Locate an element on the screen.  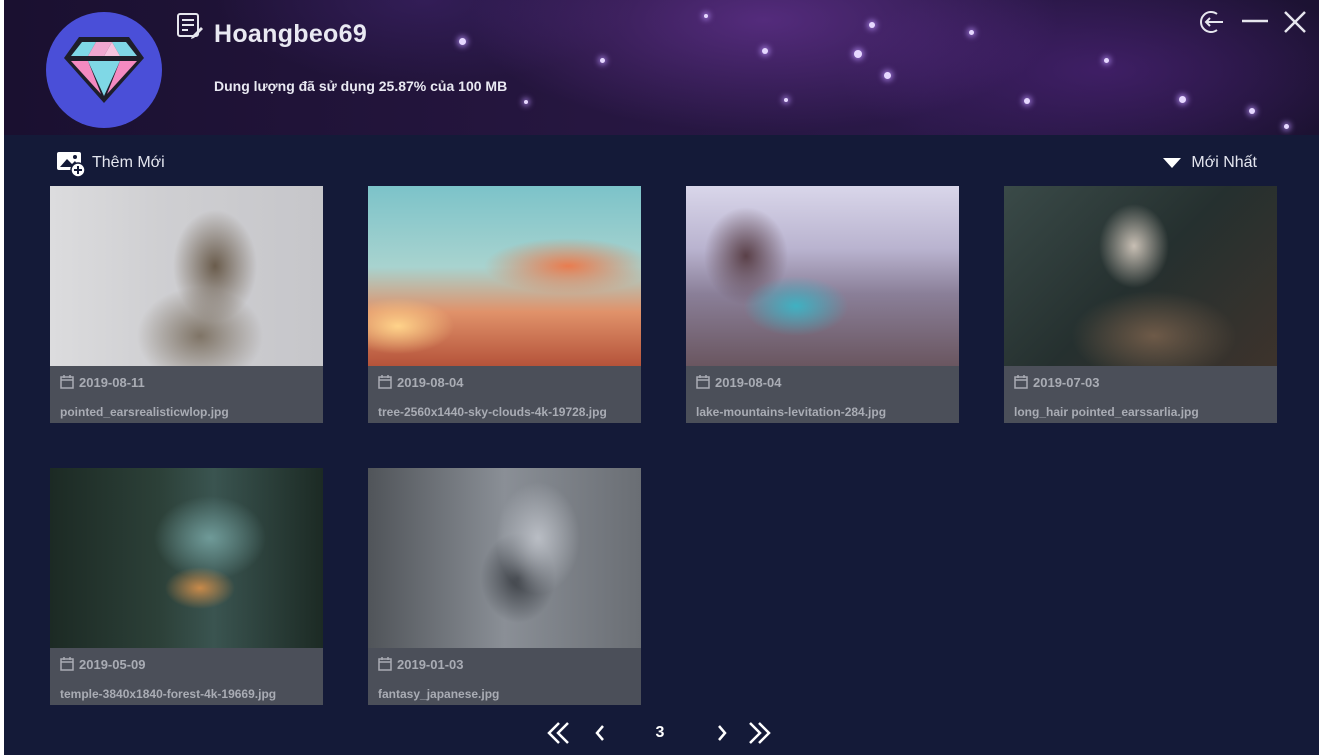
card-filename: long_hair pointed_earssarlia.jpg is located at coordinates (1106, 412).